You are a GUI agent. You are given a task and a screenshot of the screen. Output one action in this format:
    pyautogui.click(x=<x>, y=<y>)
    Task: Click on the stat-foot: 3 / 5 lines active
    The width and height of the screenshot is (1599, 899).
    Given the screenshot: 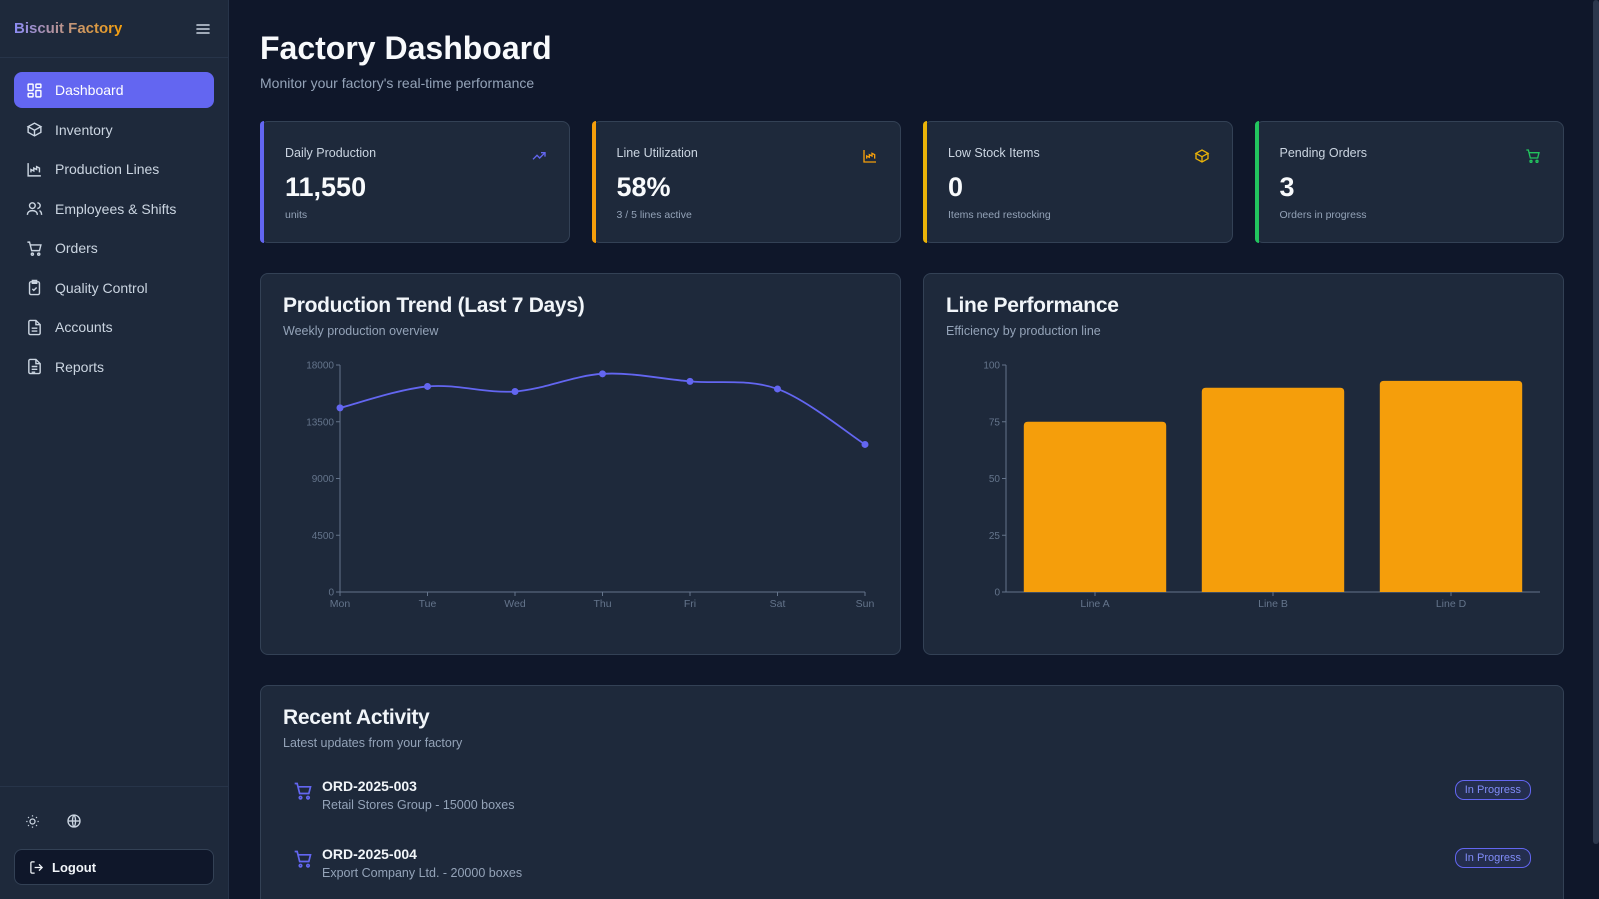 What is the action you would take?
    pyautogui.click(x=654, y=215)
    